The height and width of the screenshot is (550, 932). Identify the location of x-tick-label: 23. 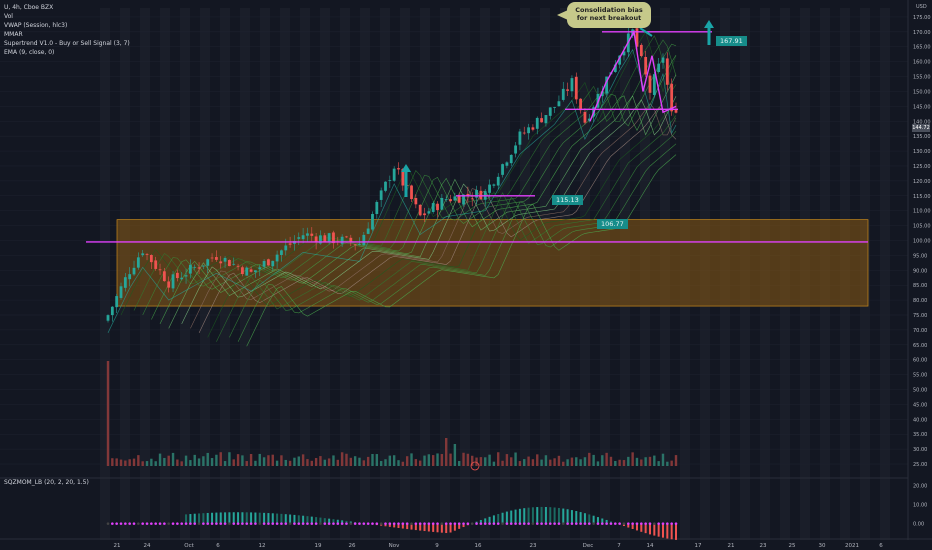
(533, 546).